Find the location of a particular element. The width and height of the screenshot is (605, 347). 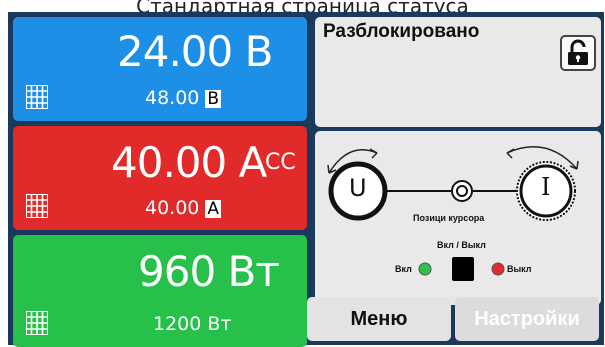

status-panel: Разблокировано is located at coordinates (458, 72).